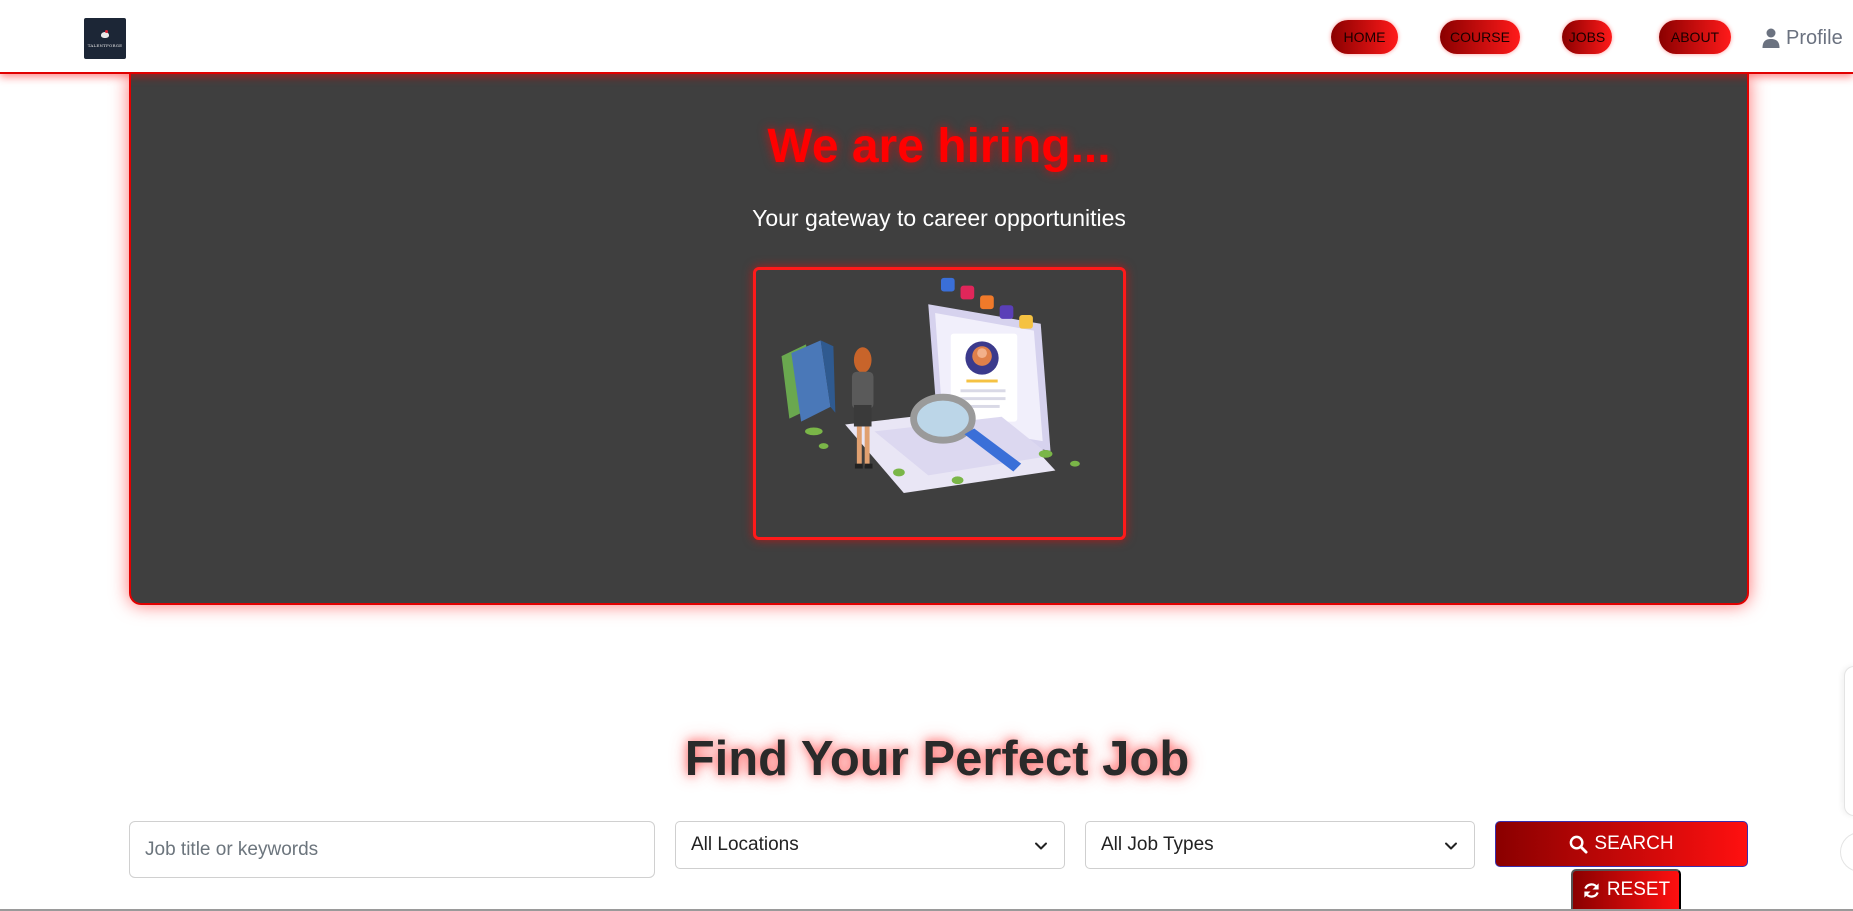 The image size is (1853, 911). What do you see at coordinates (1280, 845) in the screenshot?
I see `job-type-select: All Job Types` at bounding box center [1280, 845].